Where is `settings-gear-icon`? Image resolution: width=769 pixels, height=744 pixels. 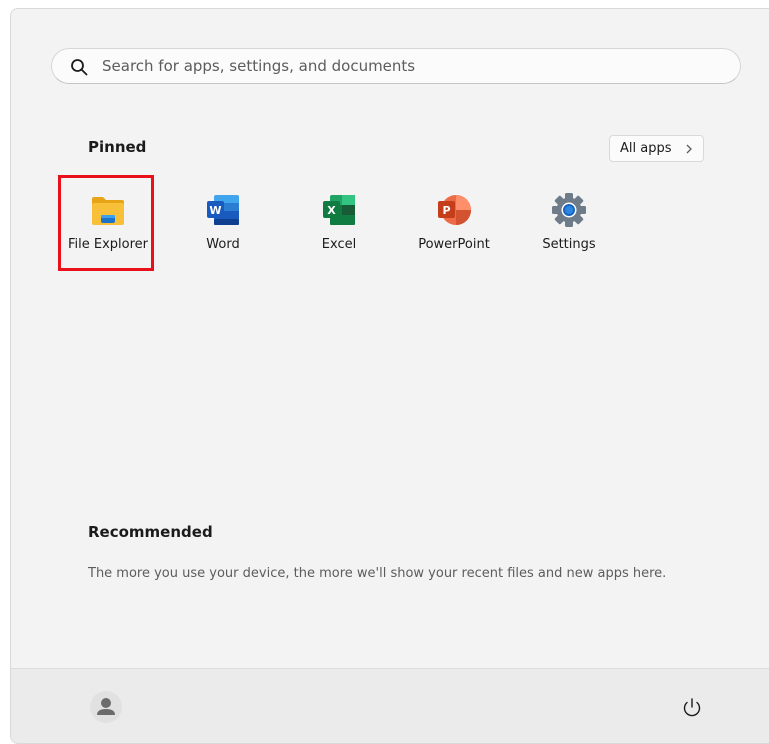 settings-gear-icon is located at coordinates (569, 210).